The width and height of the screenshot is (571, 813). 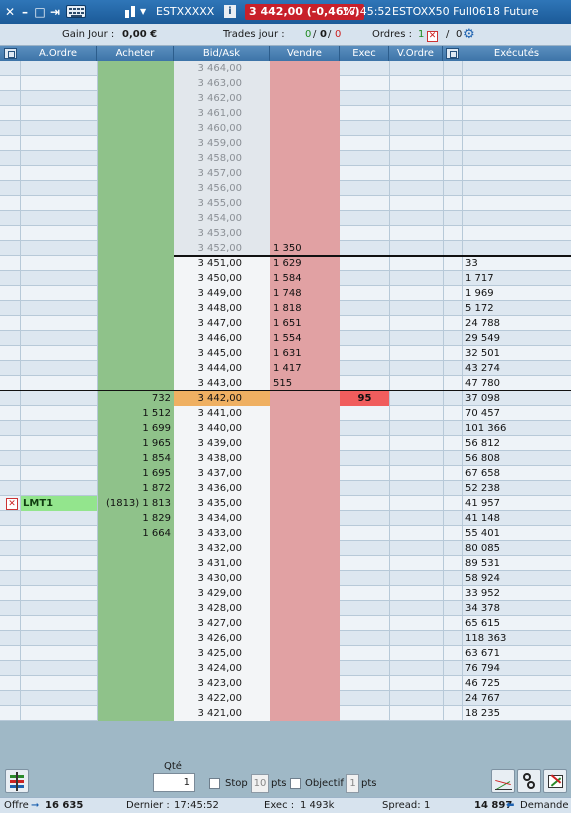 I want to click on ladder-row: 3 428,00 34 378, so click(x=285, y=608).